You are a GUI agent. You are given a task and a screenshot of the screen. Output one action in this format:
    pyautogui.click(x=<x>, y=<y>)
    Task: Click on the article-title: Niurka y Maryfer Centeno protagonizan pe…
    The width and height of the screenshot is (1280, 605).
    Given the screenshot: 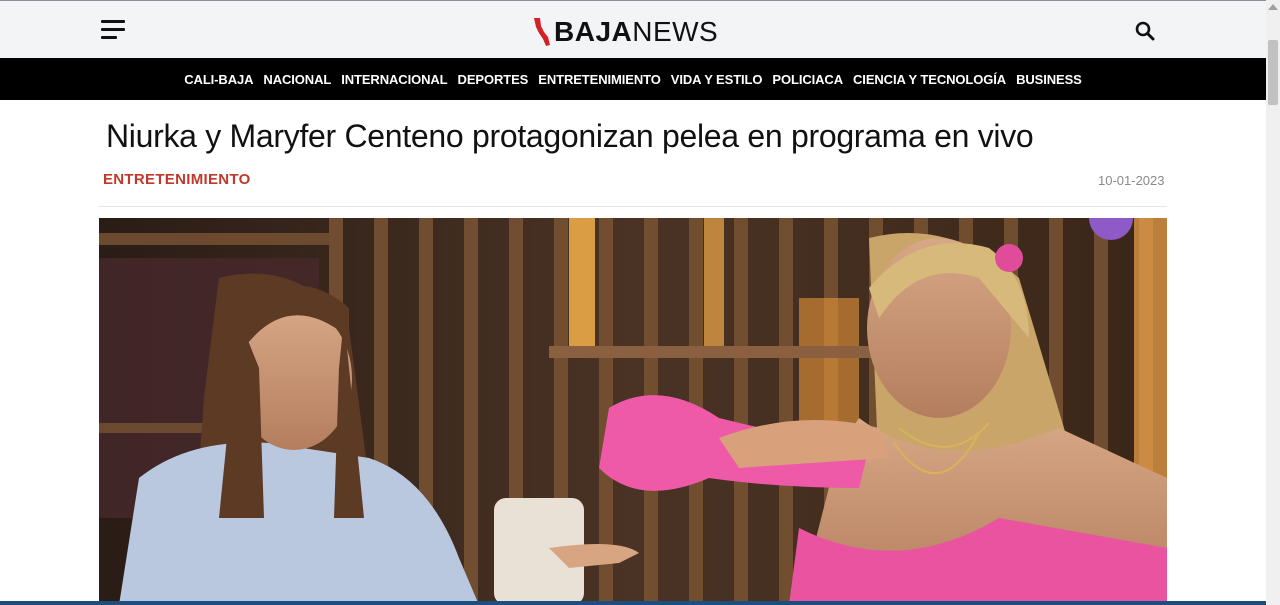 What is the action you would take?
    pyautogui.click(x=570, y=136)
    